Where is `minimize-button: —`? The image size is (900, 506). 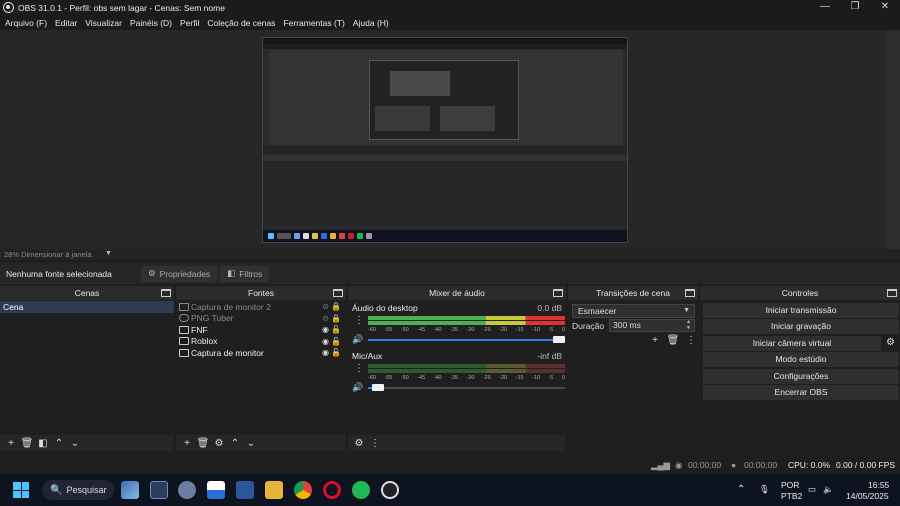
minimize-button: — is located at coordinates (825, 7).